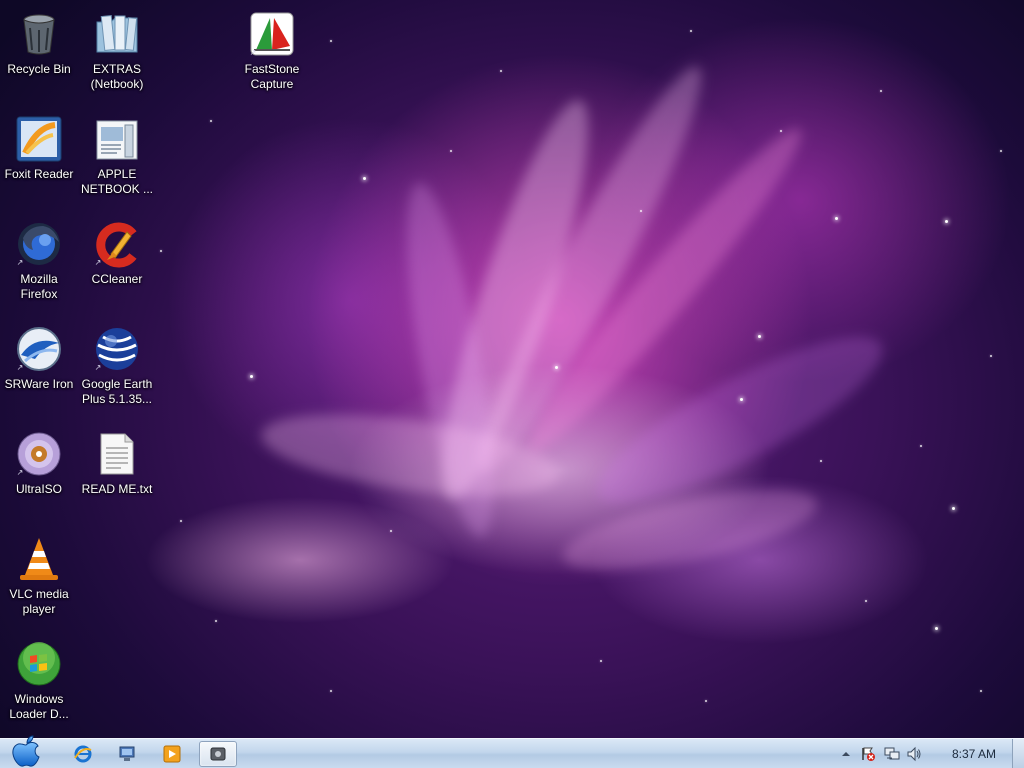  What do you see at coordinates (117, 454) in the screenshot?
I see `text-file-icon` at bounding box center [117, 454].